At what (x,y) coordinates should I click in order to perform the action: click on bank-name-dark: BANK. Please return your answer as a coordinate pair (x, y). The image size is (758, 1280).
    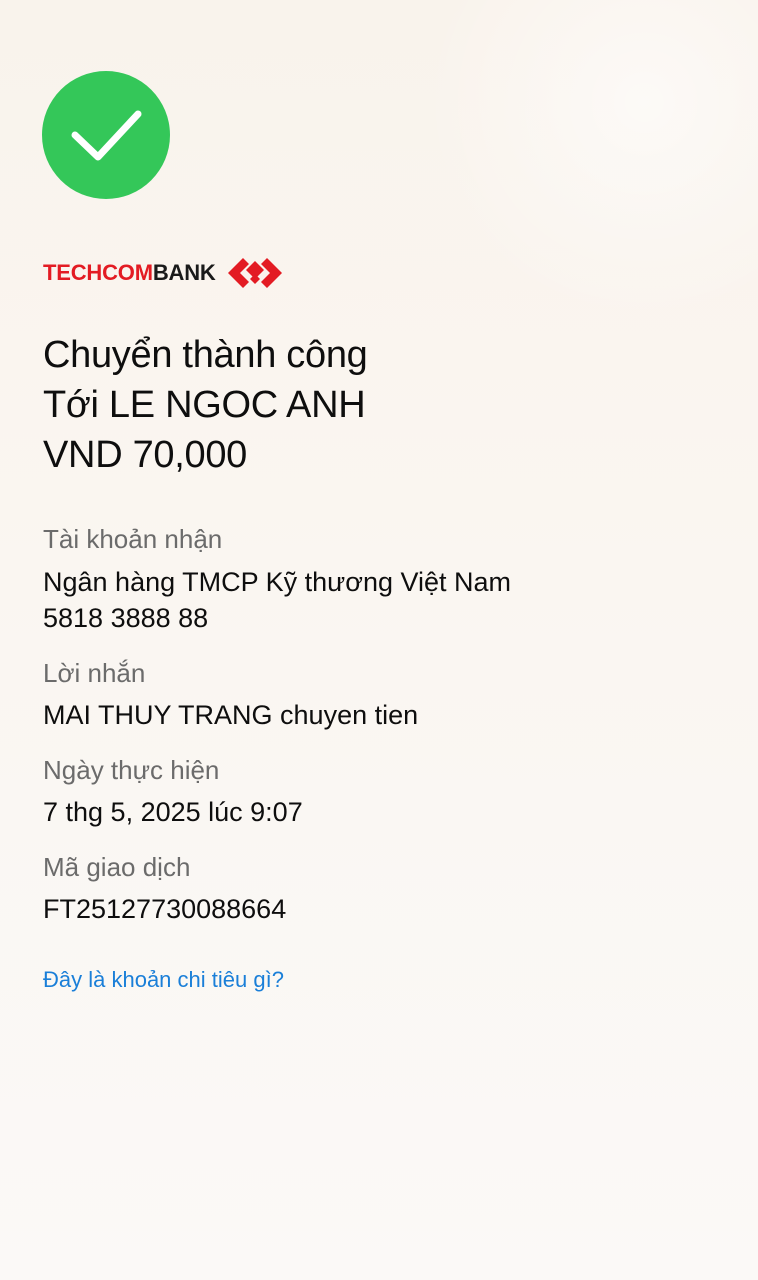
    Looking at the image, I should click on (184, 272).